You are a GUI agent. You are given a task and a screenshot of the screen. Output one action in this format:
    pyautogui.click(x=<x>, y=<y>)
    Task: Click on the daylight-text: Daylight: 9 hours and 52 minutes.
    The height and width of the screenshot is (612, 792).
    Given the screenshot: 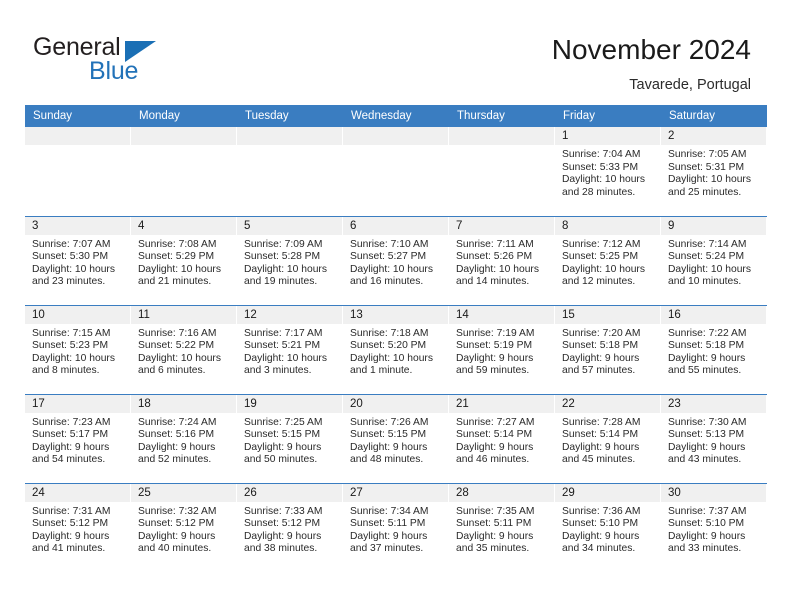 What is the action you would take?
    pyautogui.click(x=177, y=453)
    